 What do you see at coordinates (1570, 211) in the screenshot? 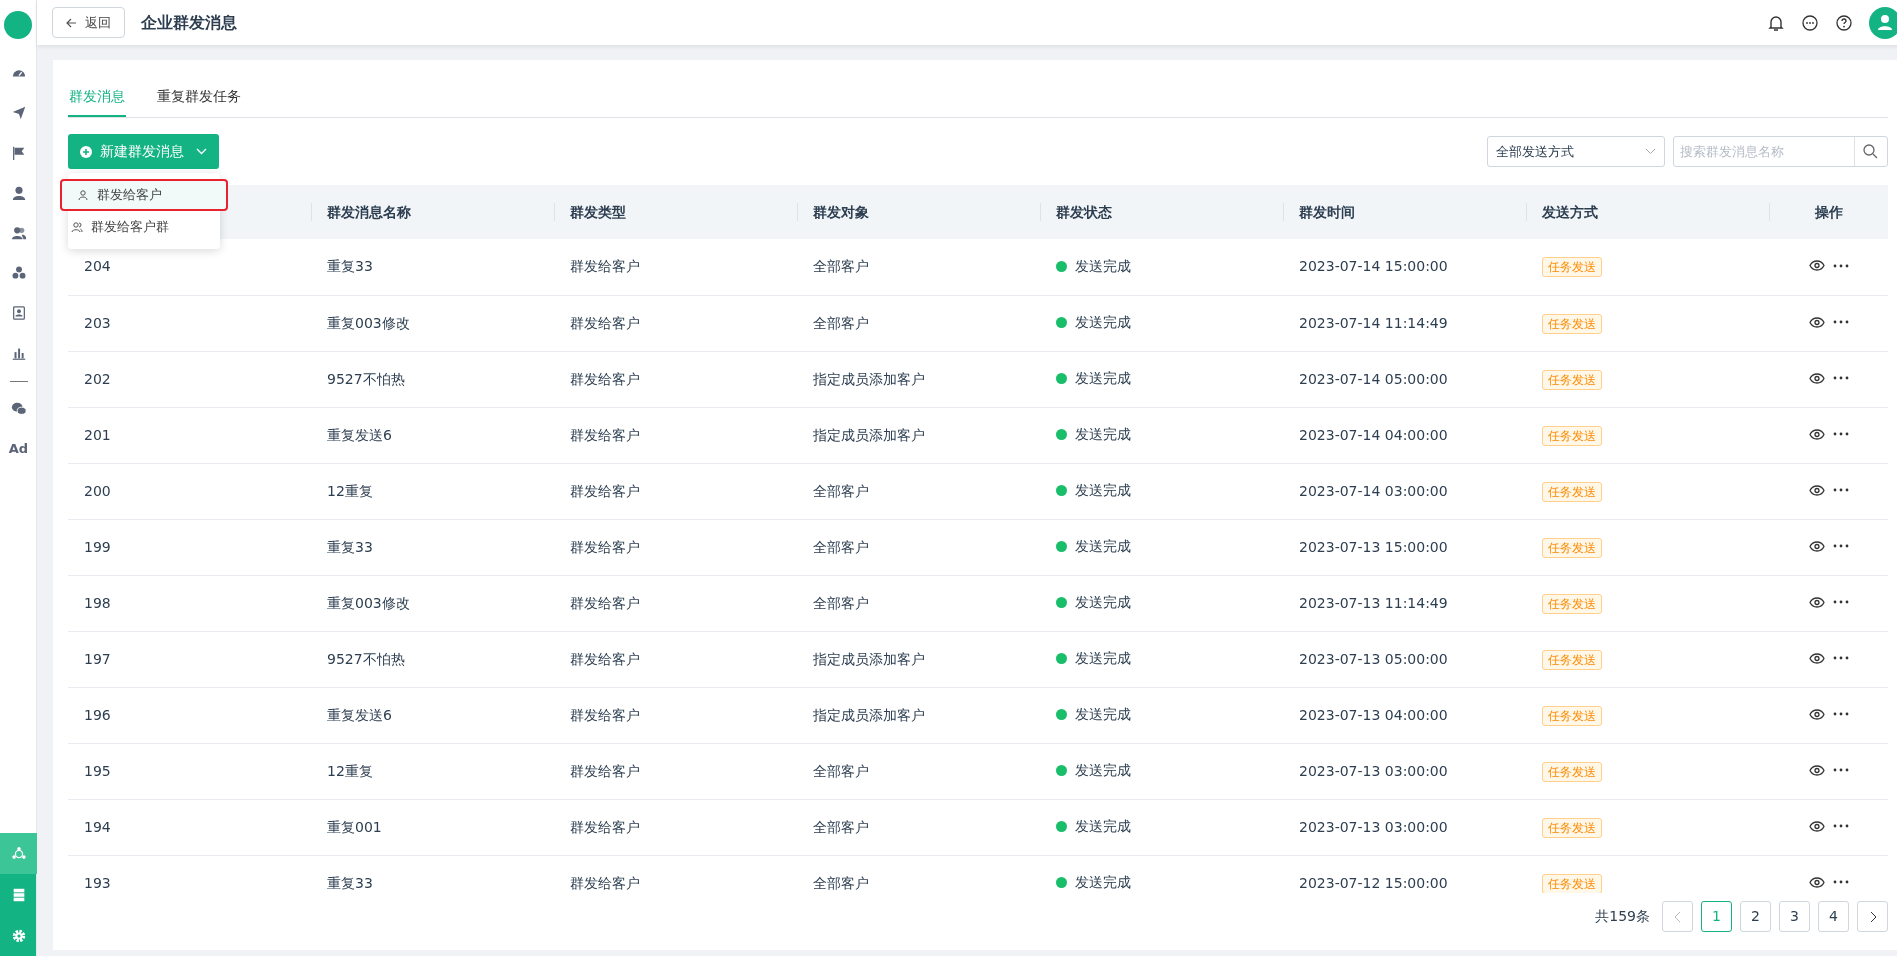
I see `column-header: 发送方式` at bounding box center [1570, 211].